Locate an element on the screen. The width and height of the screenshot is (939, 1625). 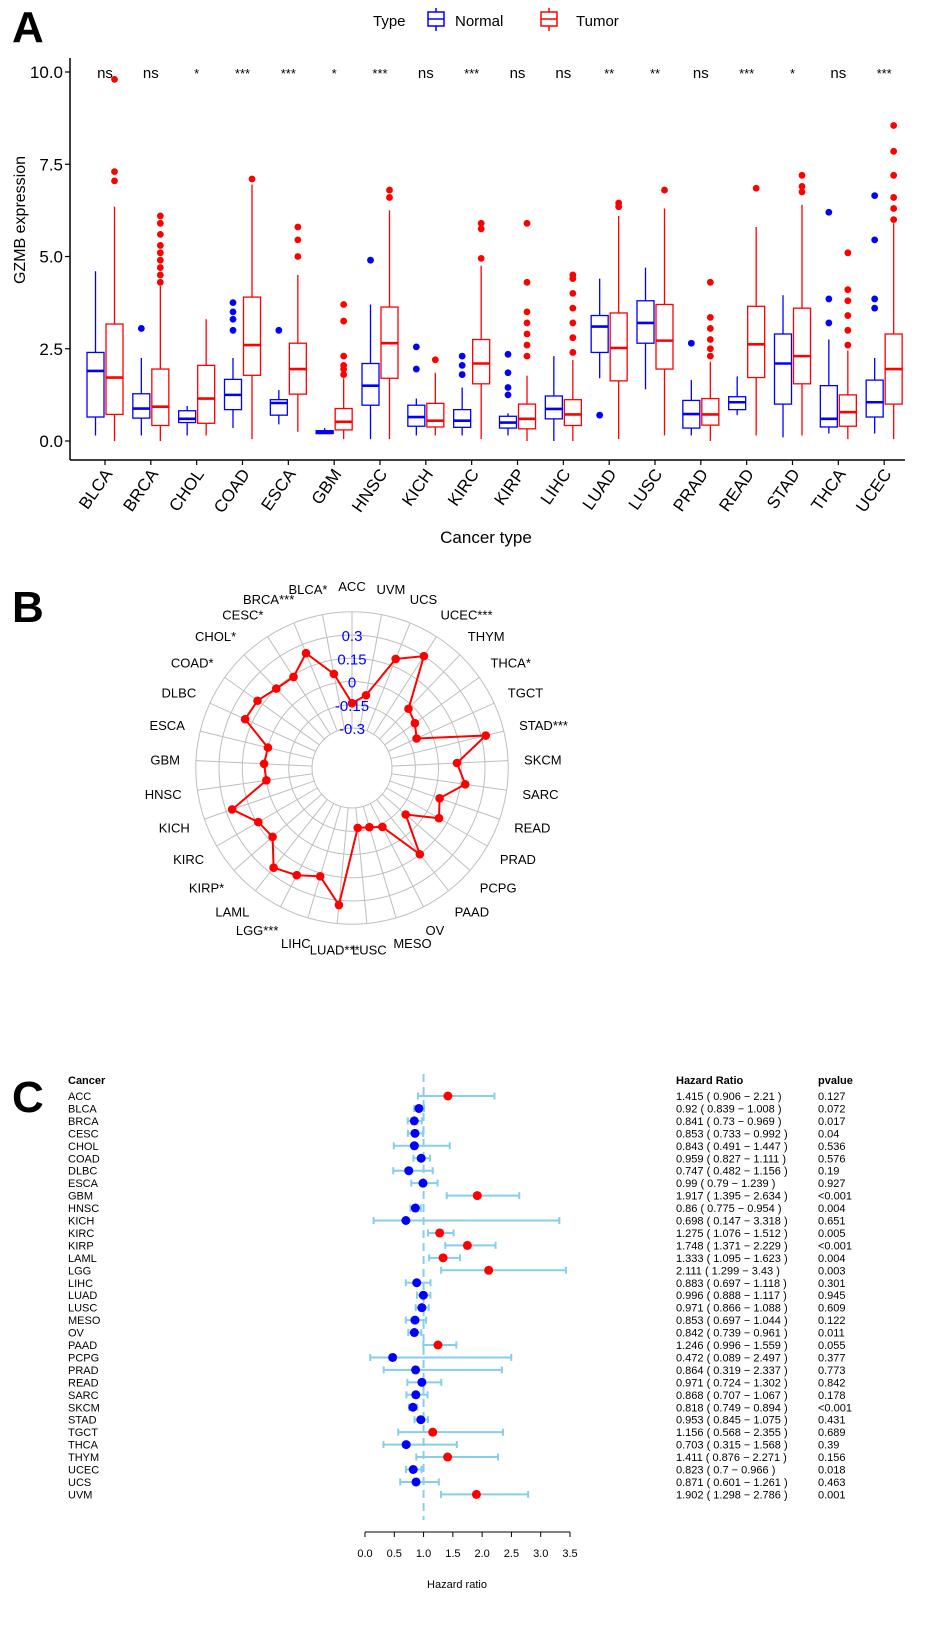
hazard-ratio-label: 1.333 ( 1.095 − 1.623 ) is located at coordinates (732, 1259).